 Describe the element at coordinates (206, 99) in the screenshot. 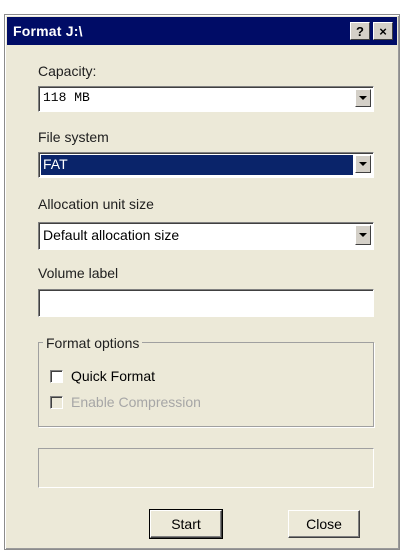

I see `capacity-combobox: 118 MB` at that location.